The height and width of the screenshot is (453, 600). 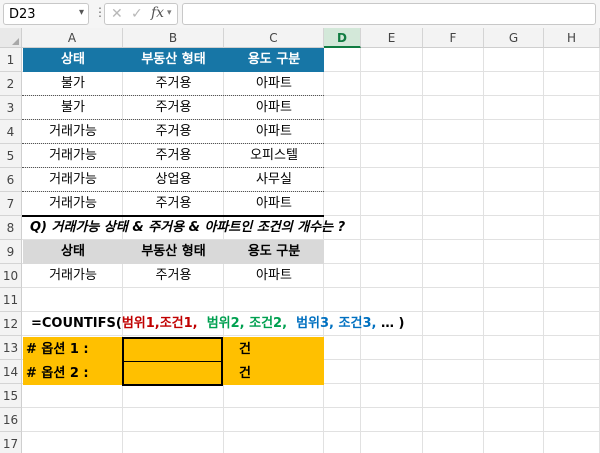 I want to click on table1-header-usage: 용도 구분, so click(x=274, y=60).